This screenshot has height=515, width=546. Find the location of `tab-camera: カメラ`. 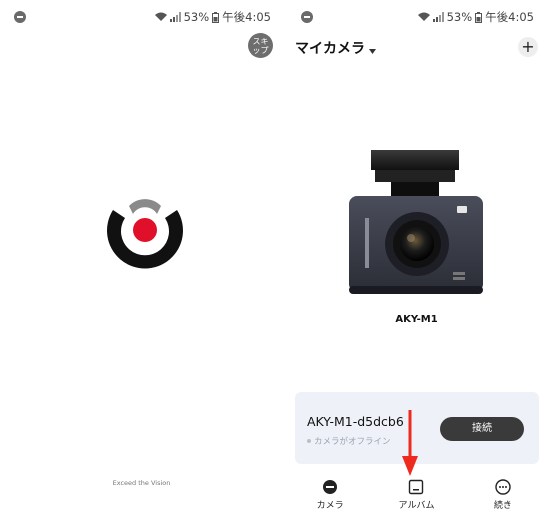

tab-camera: カメラ is located at coordinates (330, 495).